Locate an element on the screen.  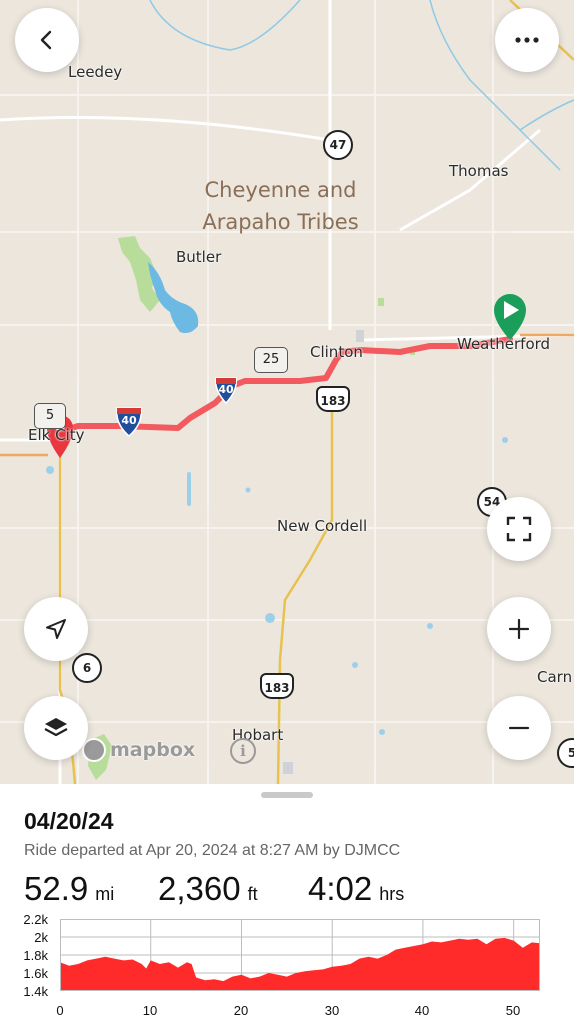
elevation-value: 2,360 is located at coordinates (199, 888).